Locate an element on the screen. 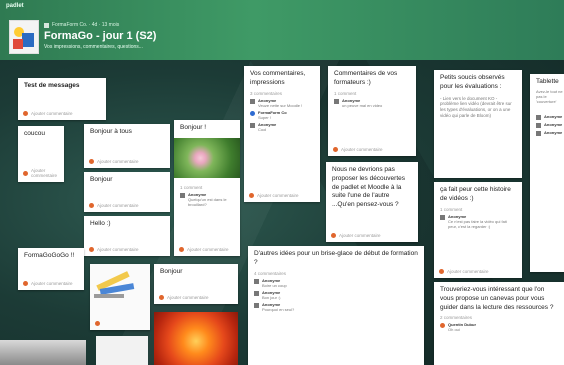 This screenshot has height=365, width=564. post-card: Test de messages Ajouter commentaire is located at coordinates (62, 99).